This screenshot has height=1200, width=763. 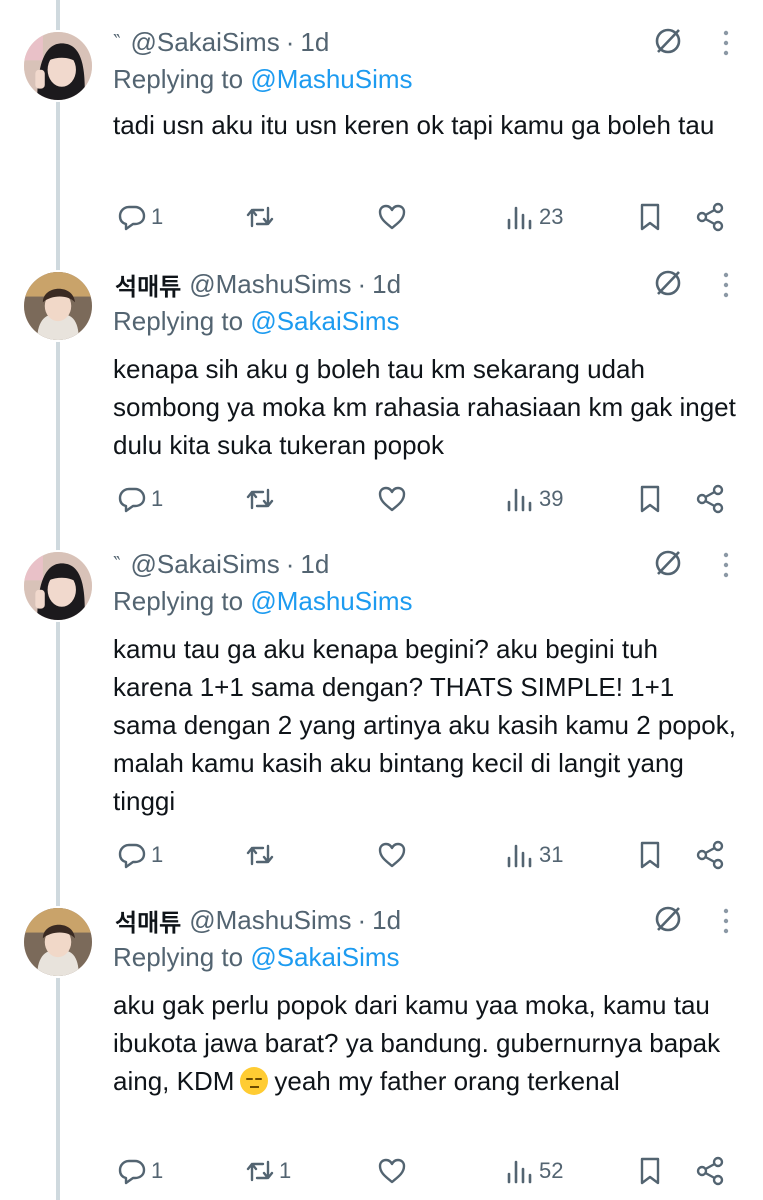 I want to click on action-bar: 1 1 52, so click(x=428, y=1171).